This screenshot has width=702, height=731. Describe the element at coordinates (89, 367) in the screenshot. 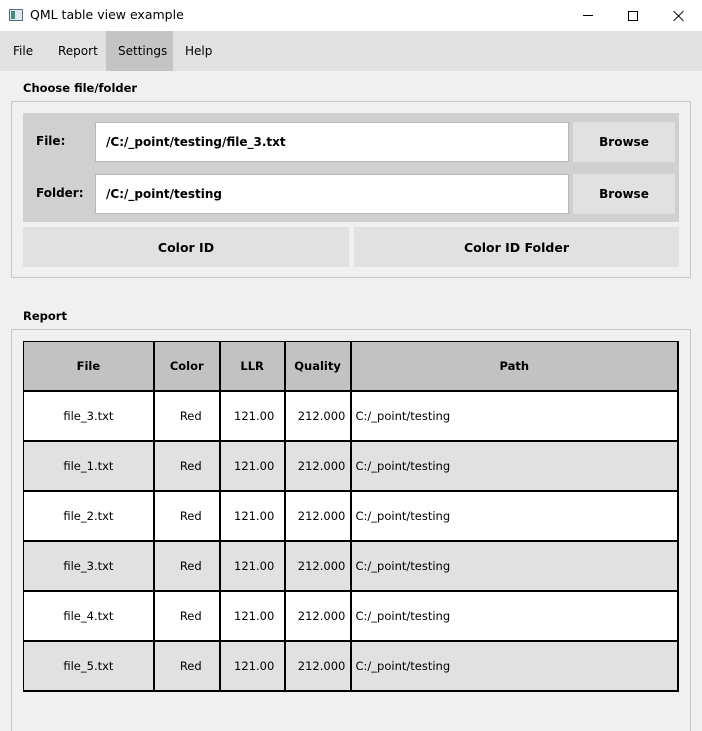

I see `column-header-file: File` at that location.